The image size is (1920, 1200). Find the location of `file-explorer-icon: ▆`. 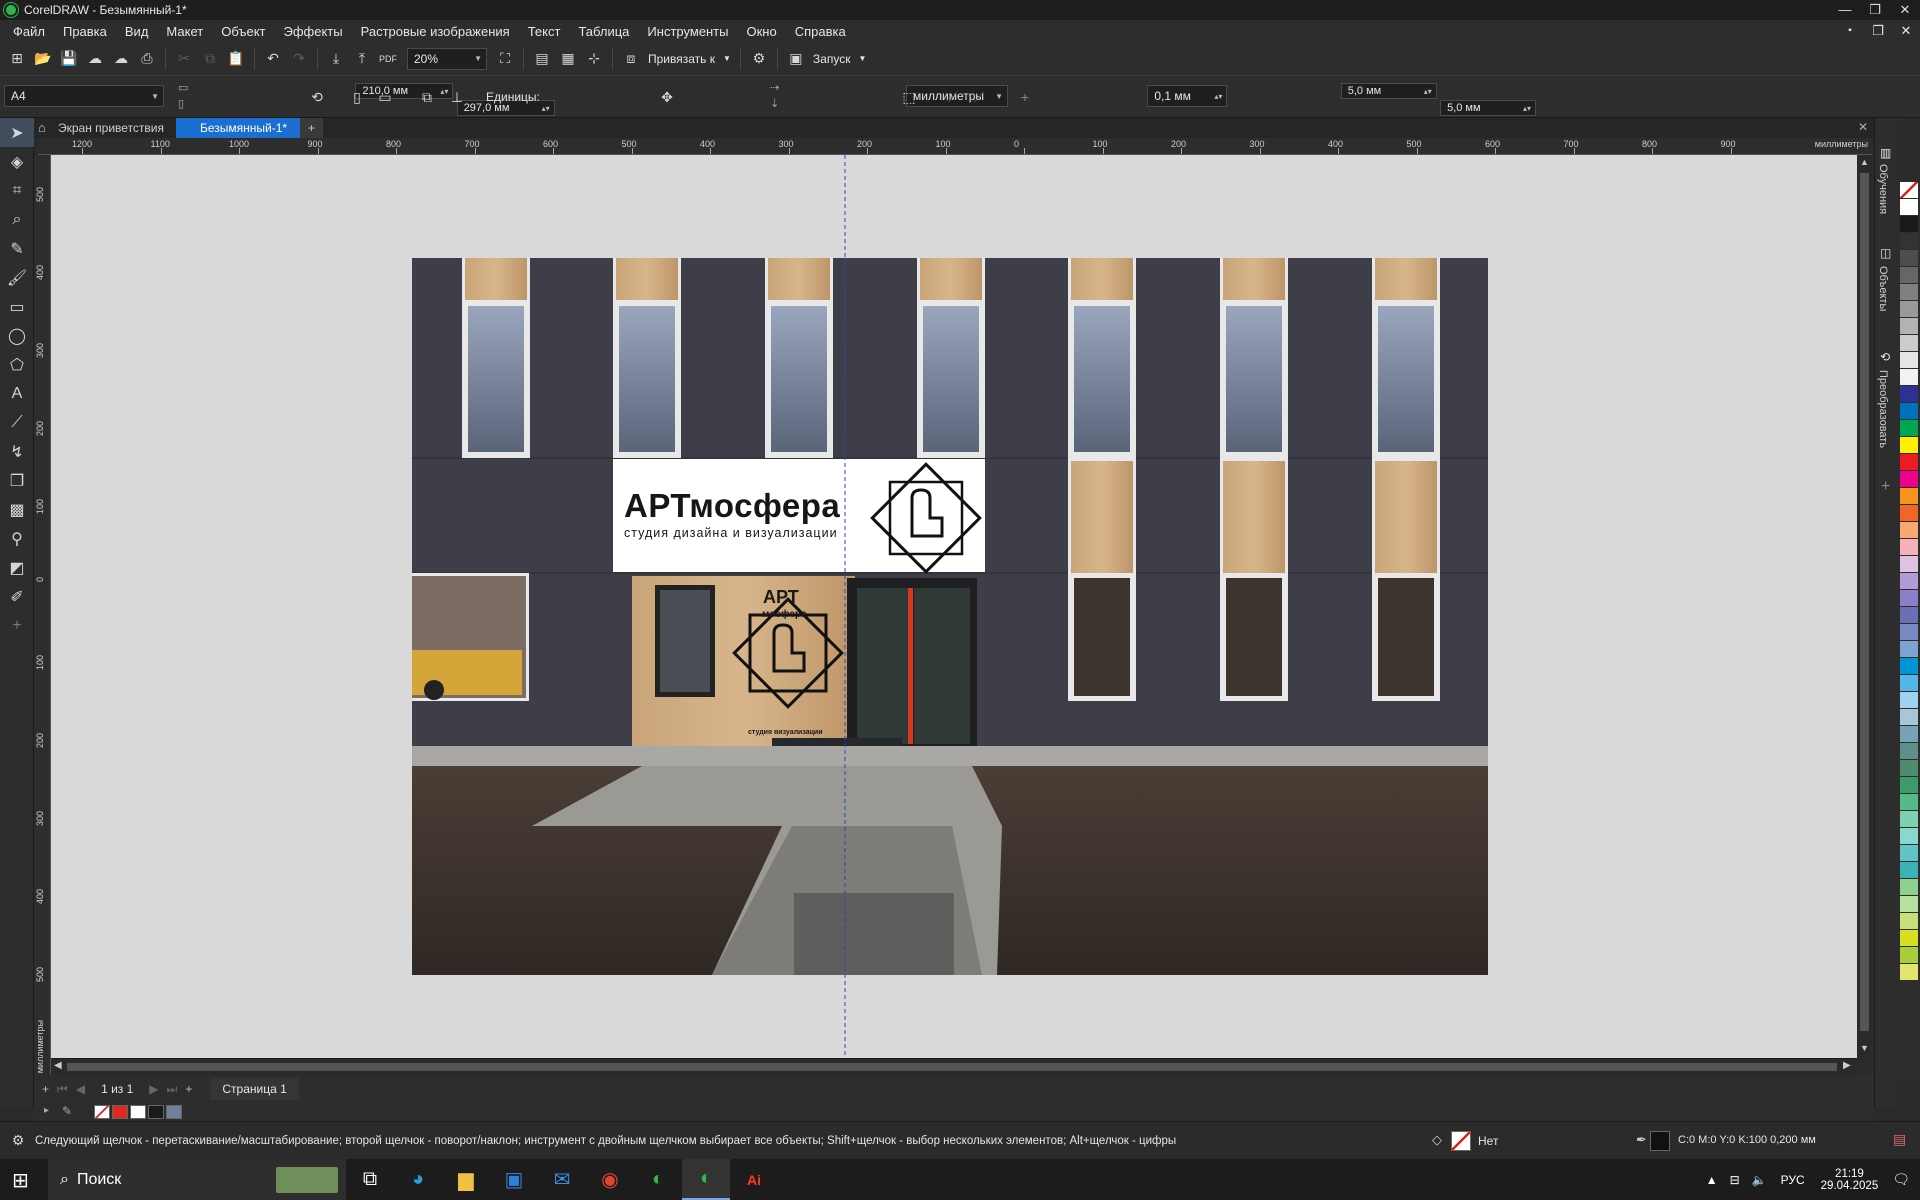

file-explorer-icon: ▆ is located at coordinates (466, 1179).